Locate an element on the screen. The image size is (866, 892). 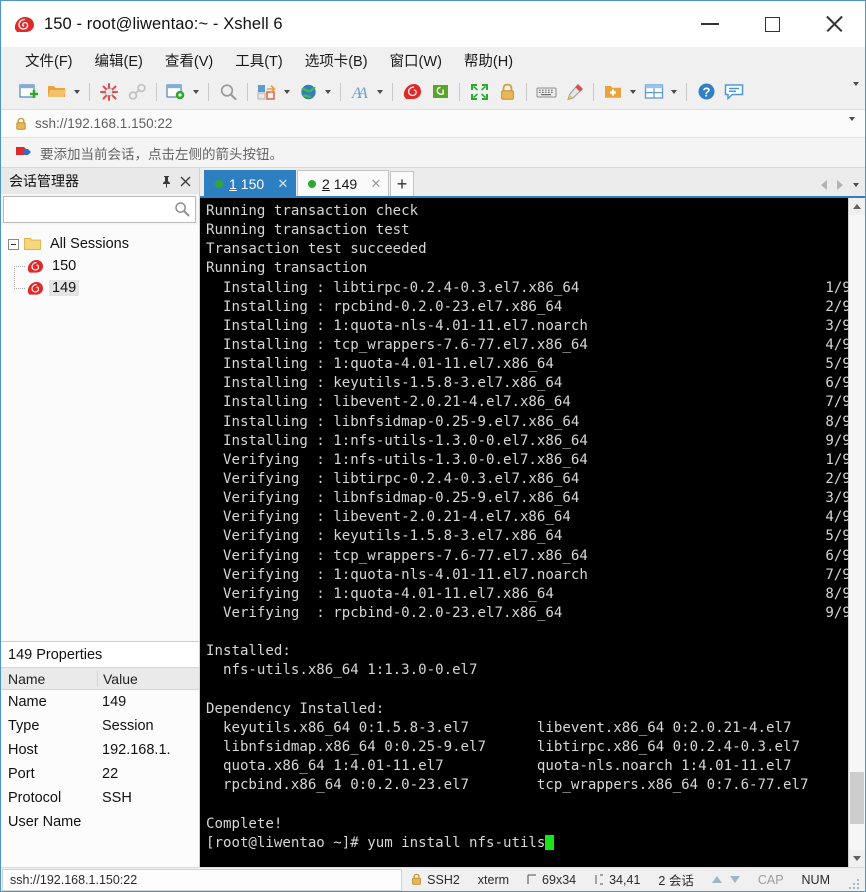
search-icon is located at coordinates (182, 211).